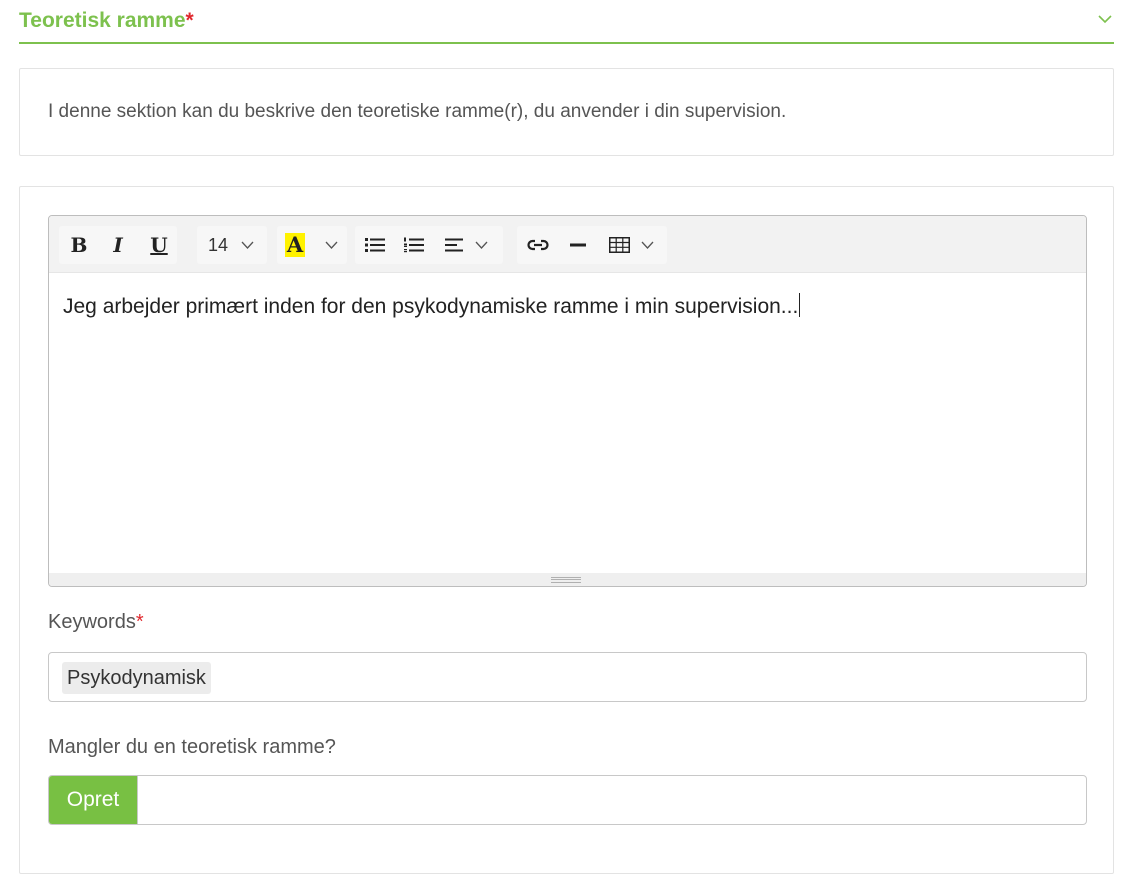 The image size is (1127, 891). Describe the element at coordinates (96, 622) in the screenshot. I see `keywords-label: Keywords*` at that location.